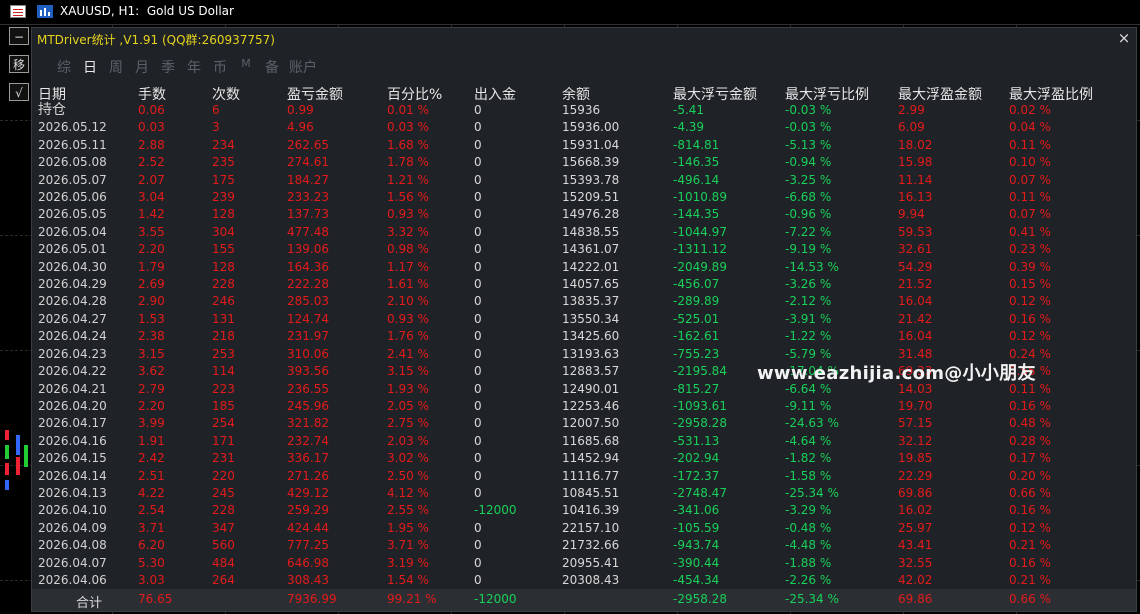 The height and width of the screenshot is (614, 1140). Describe the element at coordinates (308, 249) in the screenshot. I see `cell-profit: 139.06` at that location.